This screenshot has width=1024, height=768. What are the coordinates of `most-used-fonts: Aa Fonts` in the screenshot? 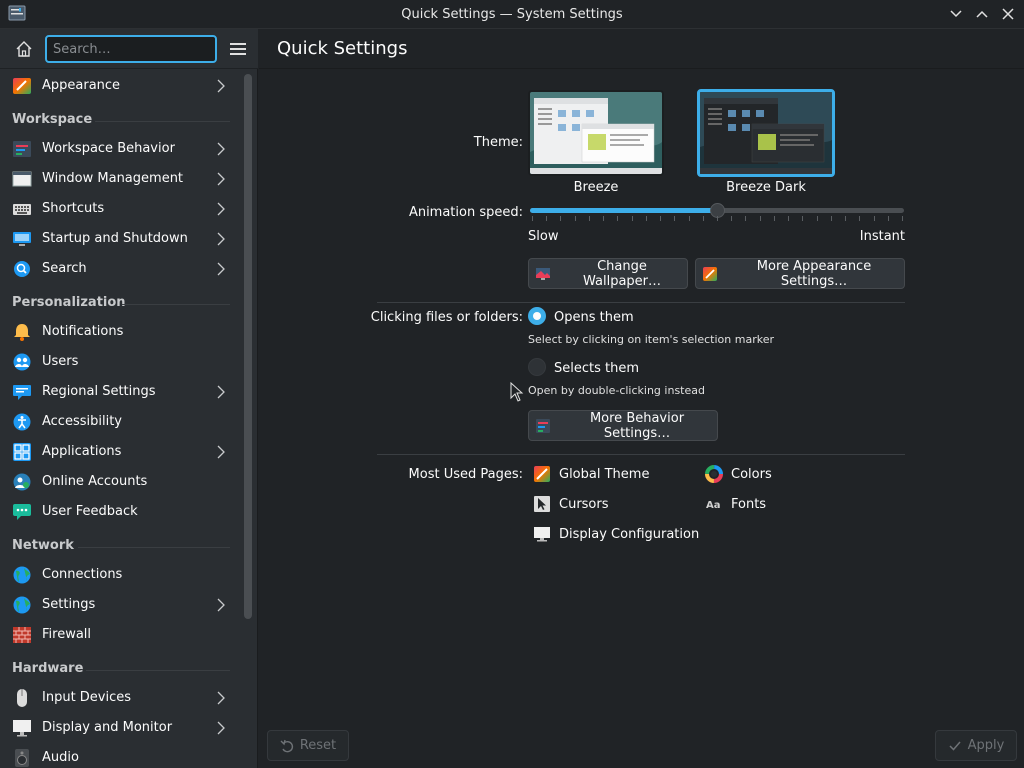 It's located at (735, 504).